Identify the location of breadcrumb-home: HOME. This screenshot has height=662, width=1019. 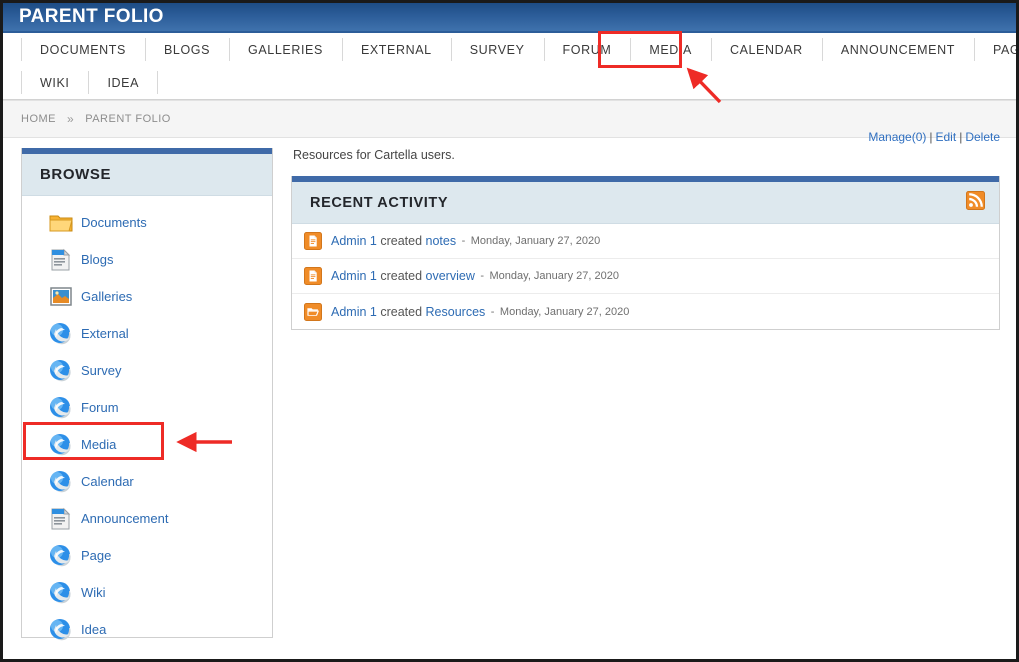
(38, 119).